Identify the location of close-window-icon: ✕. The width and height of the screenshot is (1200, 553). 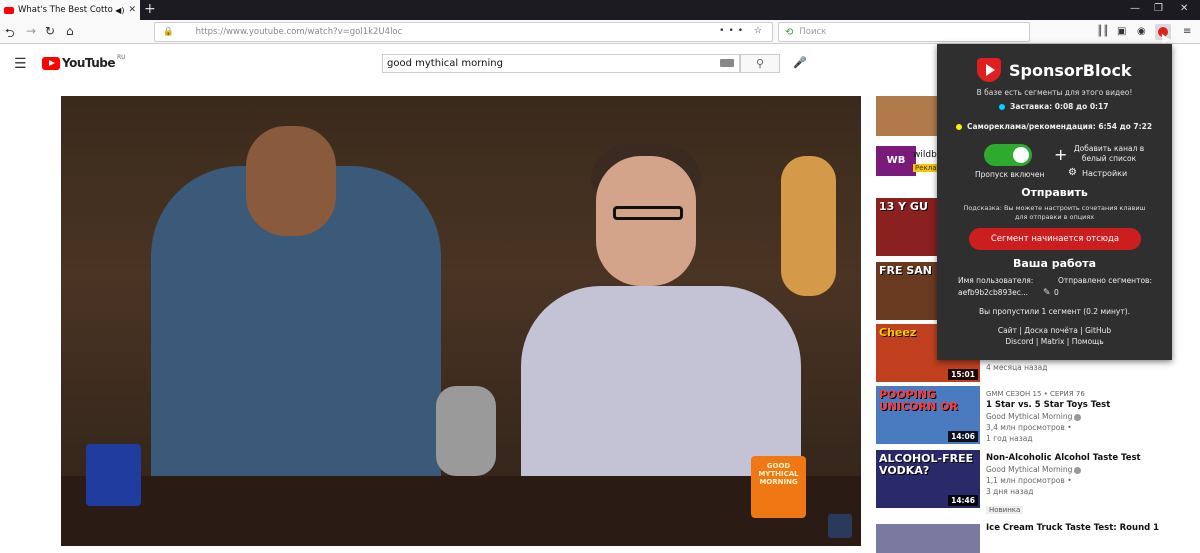
(1184, 8).